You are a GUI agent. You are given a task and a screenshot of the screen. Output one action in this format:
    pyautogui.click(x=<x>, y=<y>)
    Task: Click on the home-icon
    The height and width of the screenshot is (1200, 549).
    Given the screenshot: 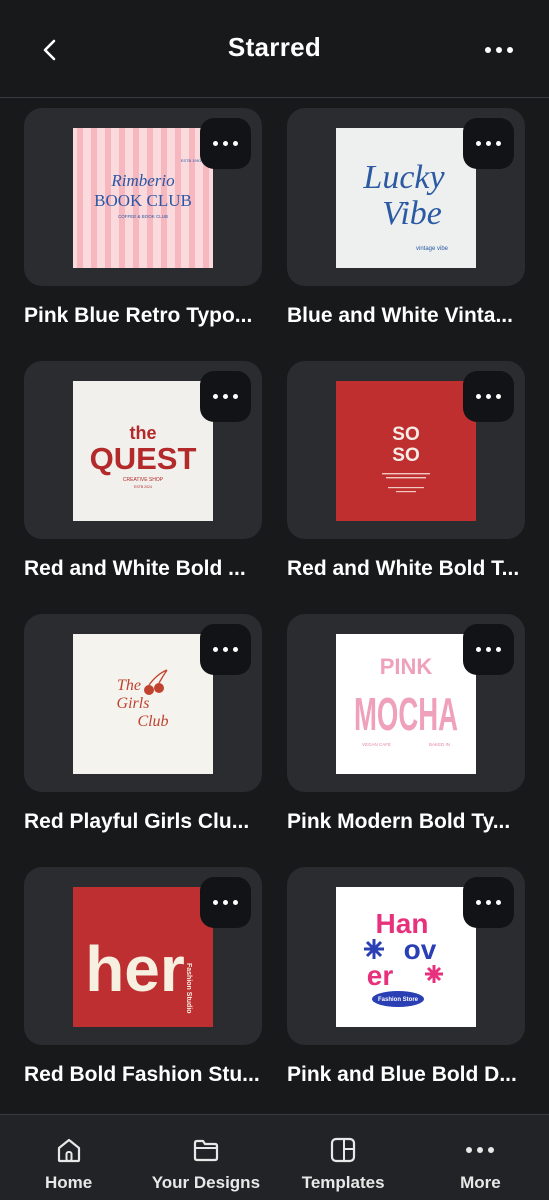 What is the action you would take?
    pyautogui.click(x=69, y=1150)
    